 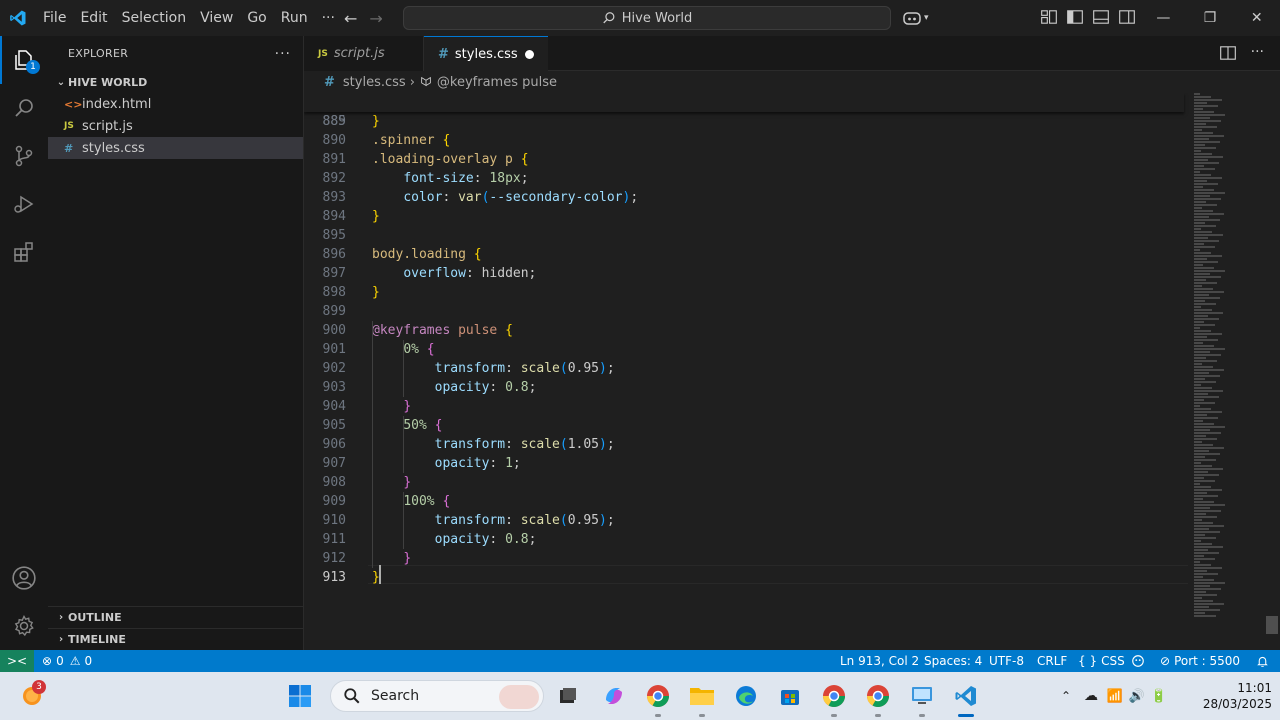 I want to click on chrome-alt-profile-icon, so click(x=878, y=696).